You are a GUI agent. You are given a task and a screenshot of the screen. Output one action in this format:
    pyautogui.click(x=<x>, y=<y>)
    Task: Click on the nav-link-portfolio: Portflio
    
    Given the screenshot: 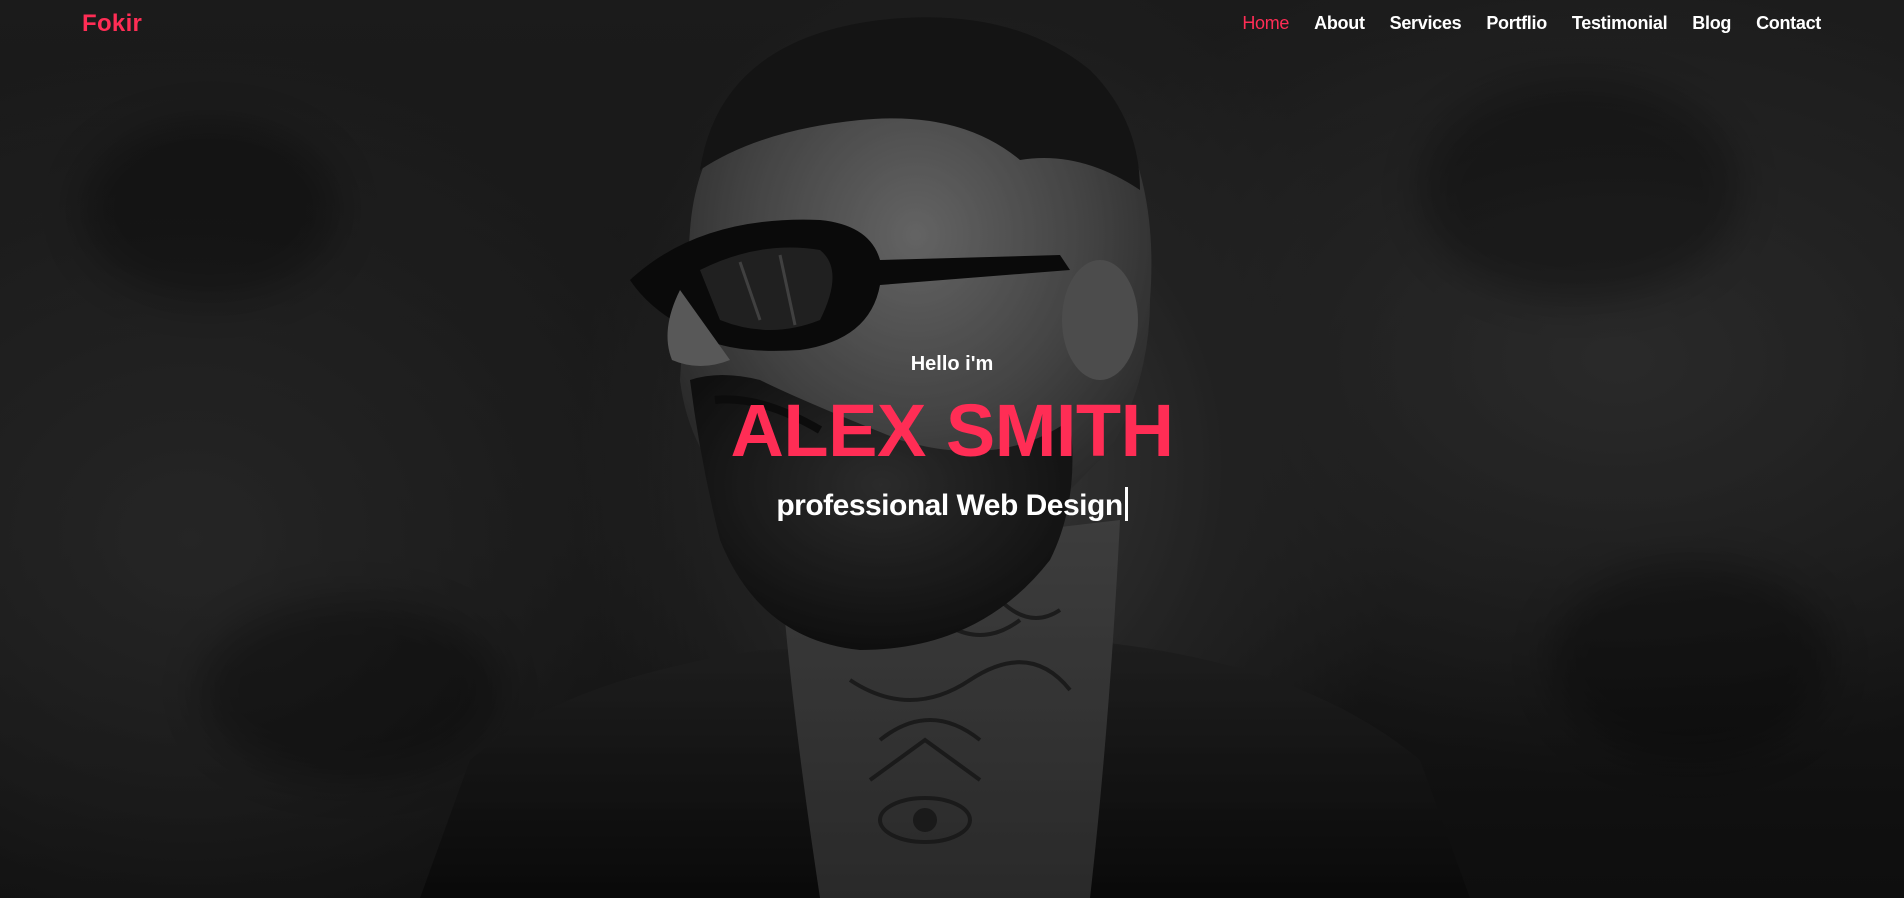 What is the action you would take?
    pyautogui.click(x=1516, y=23)
    